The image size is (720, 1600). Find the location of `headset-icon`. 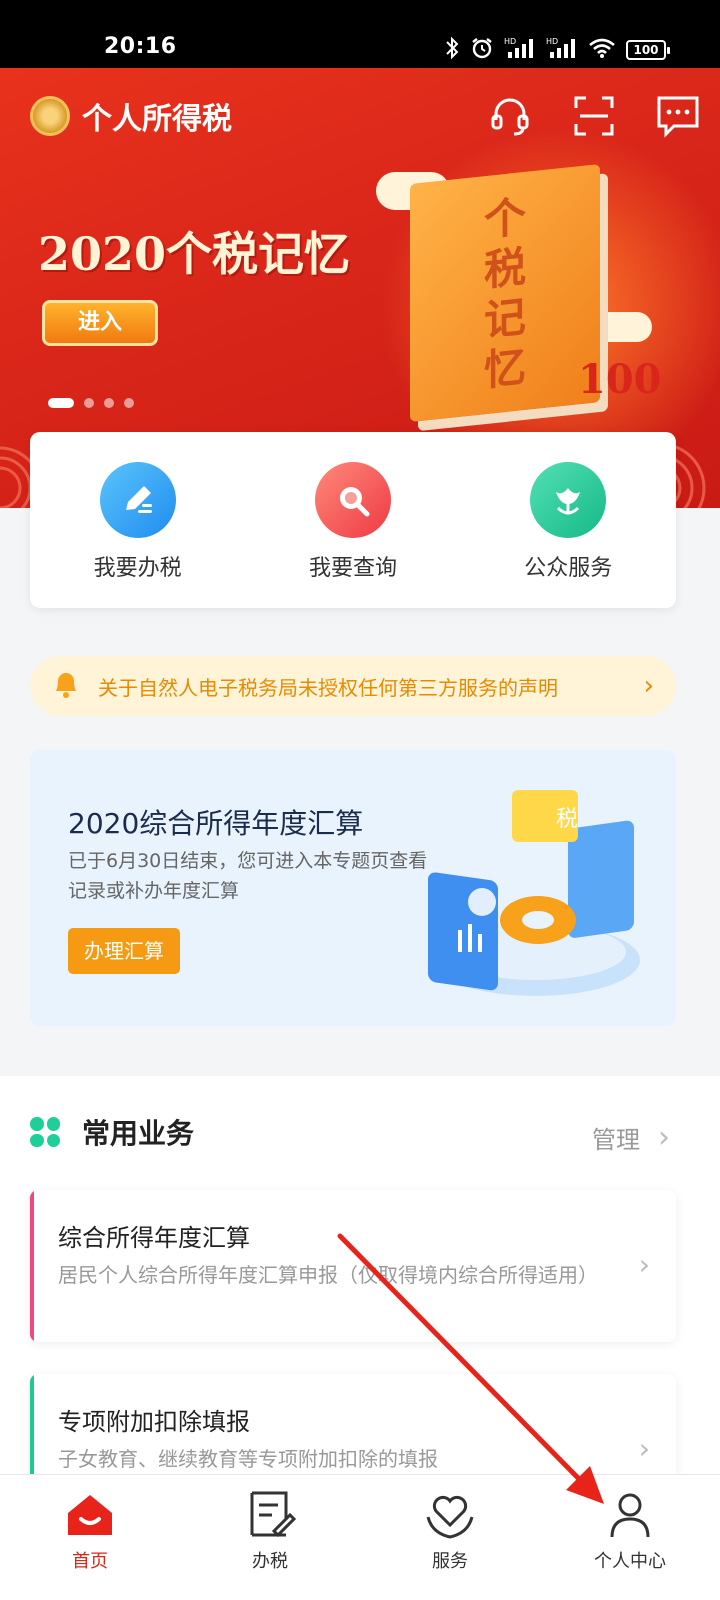

headset-icon is located at coordinates (510, 116).